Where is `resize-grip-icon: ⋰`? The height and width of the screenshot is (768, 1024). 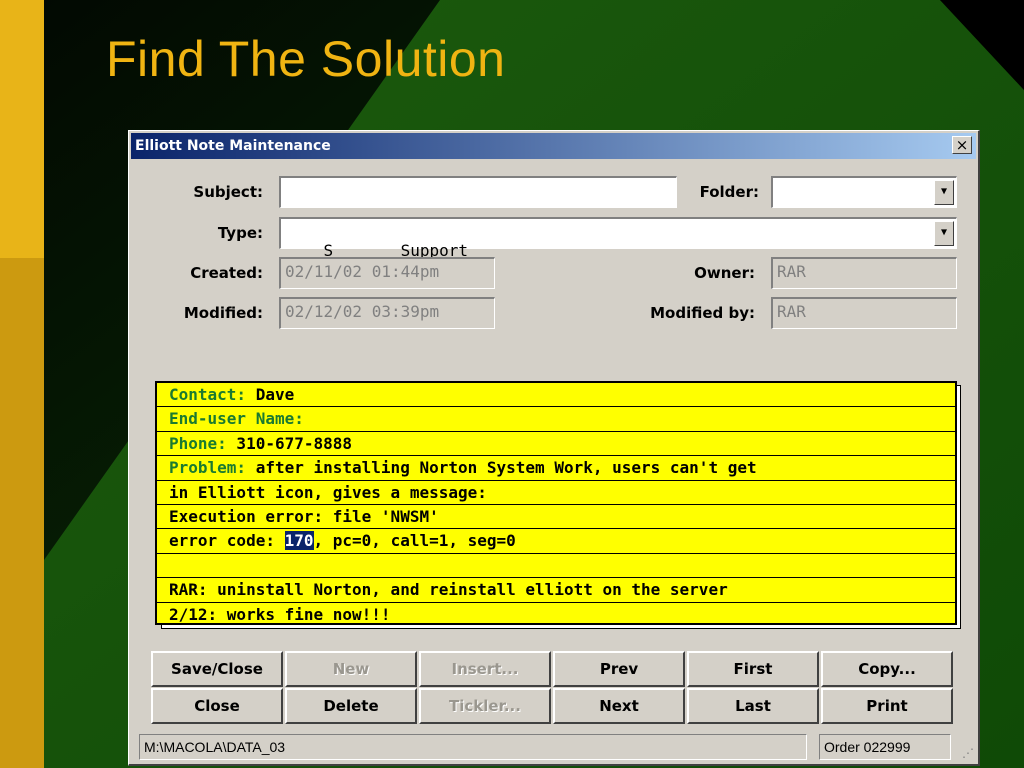
resize-grip-icon: ⋰ is located at coordinates (968, 753).